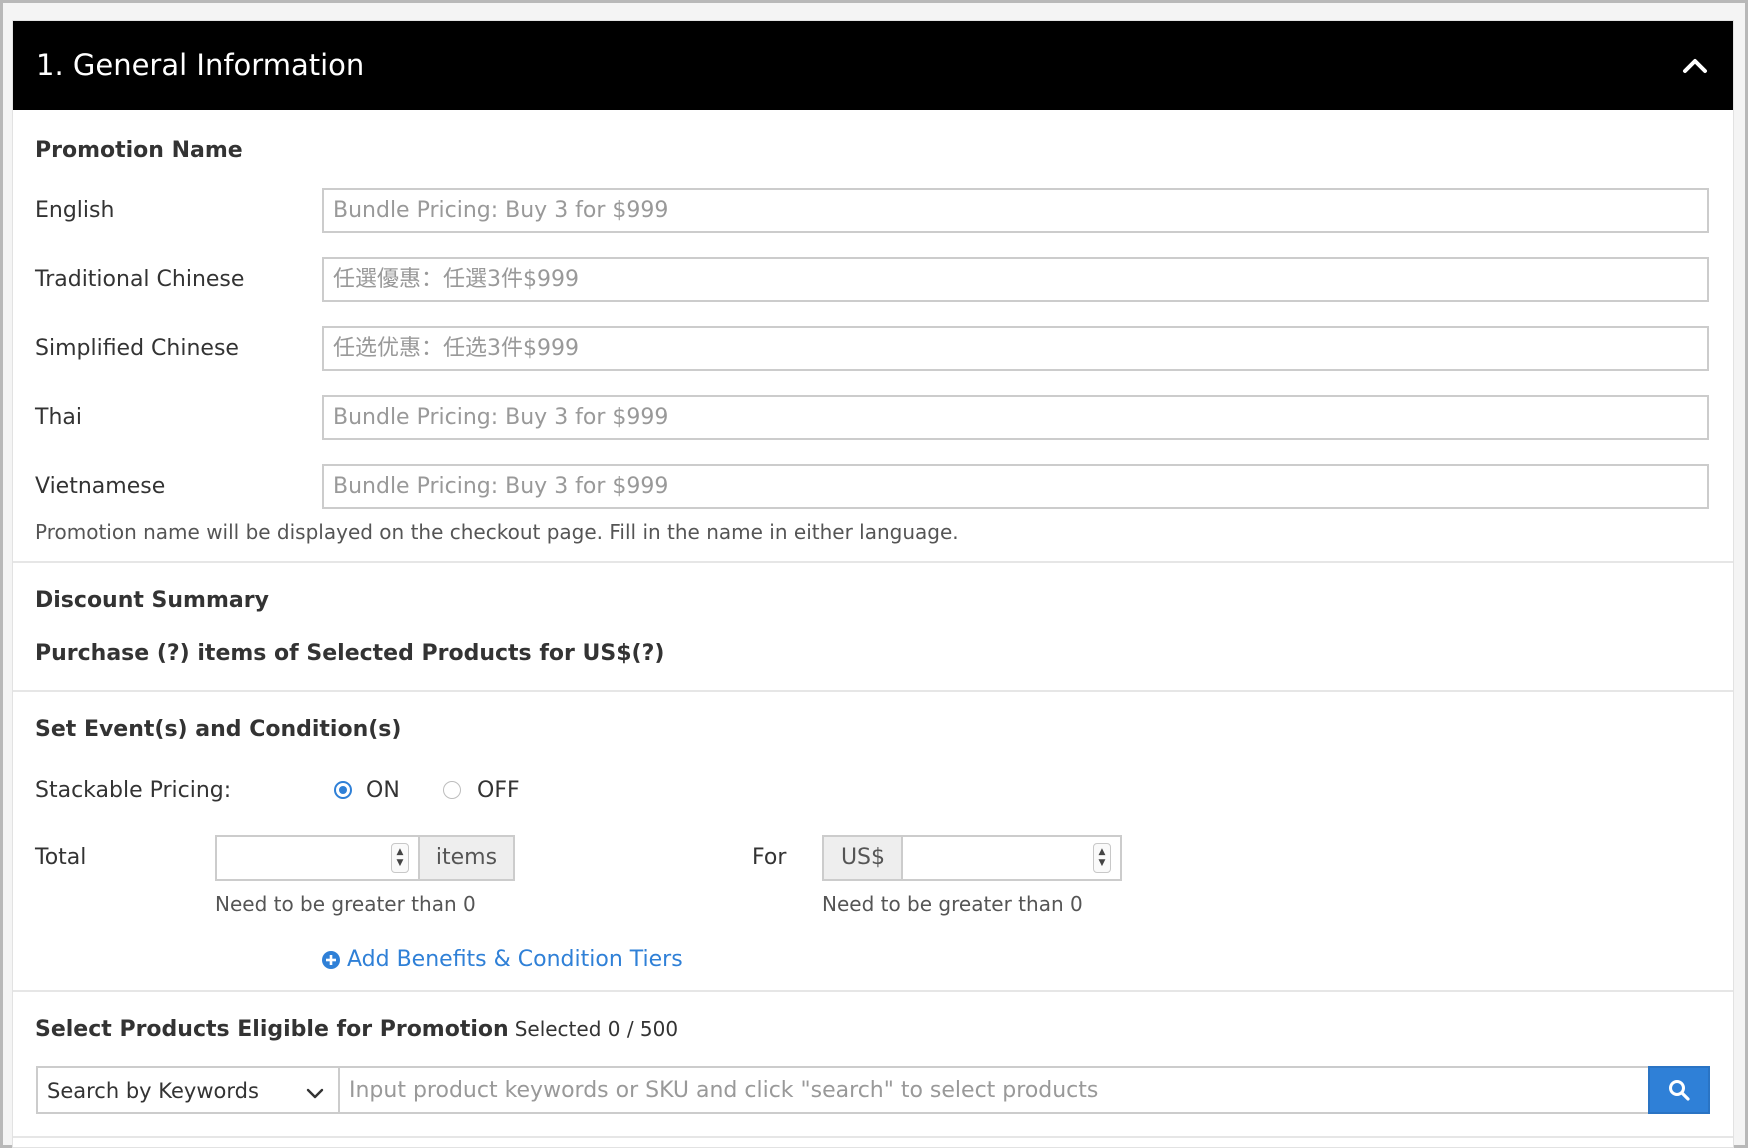 The height and width of the screenshot is (1148, 1748). I want to click on price-help: Need to be greater than 0, so click(952, 904).